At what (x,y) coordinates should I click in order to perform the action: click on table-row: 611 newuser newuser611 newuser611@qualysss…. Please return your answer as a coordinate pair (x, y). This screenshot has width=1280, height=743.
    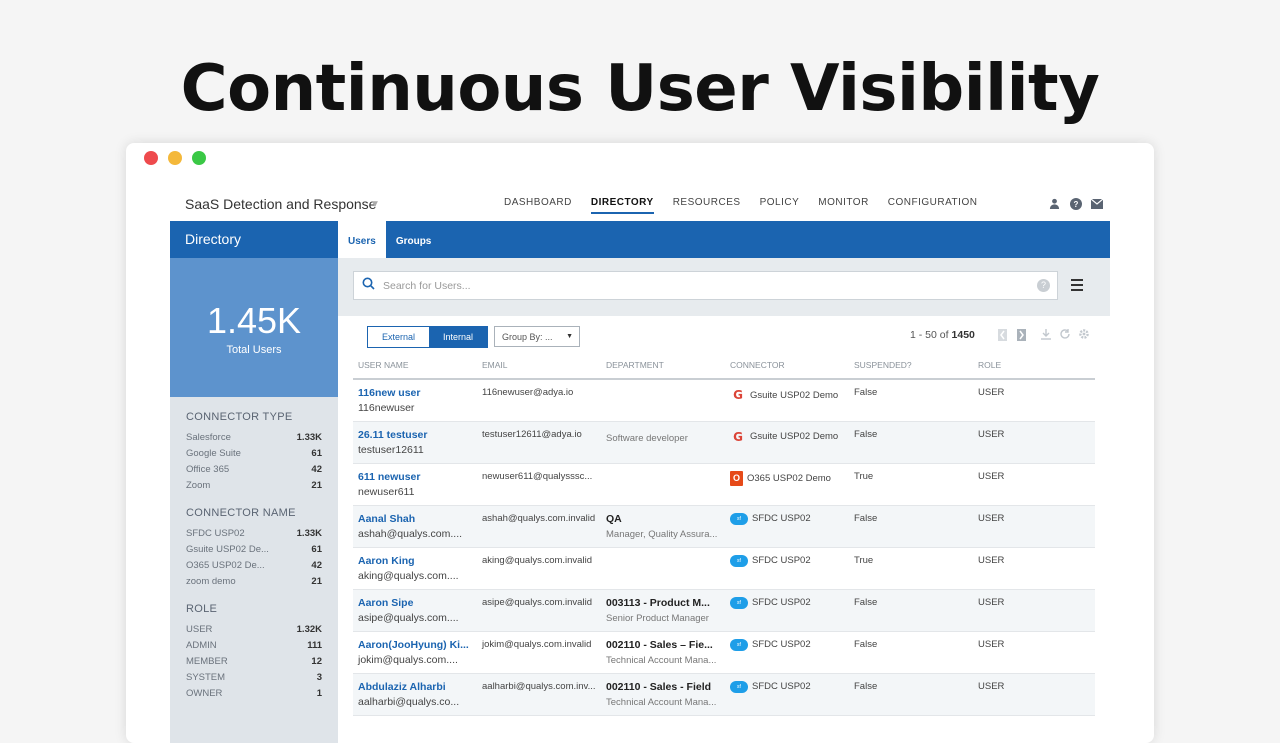
    Looking at the image, I should click on (724, 484).